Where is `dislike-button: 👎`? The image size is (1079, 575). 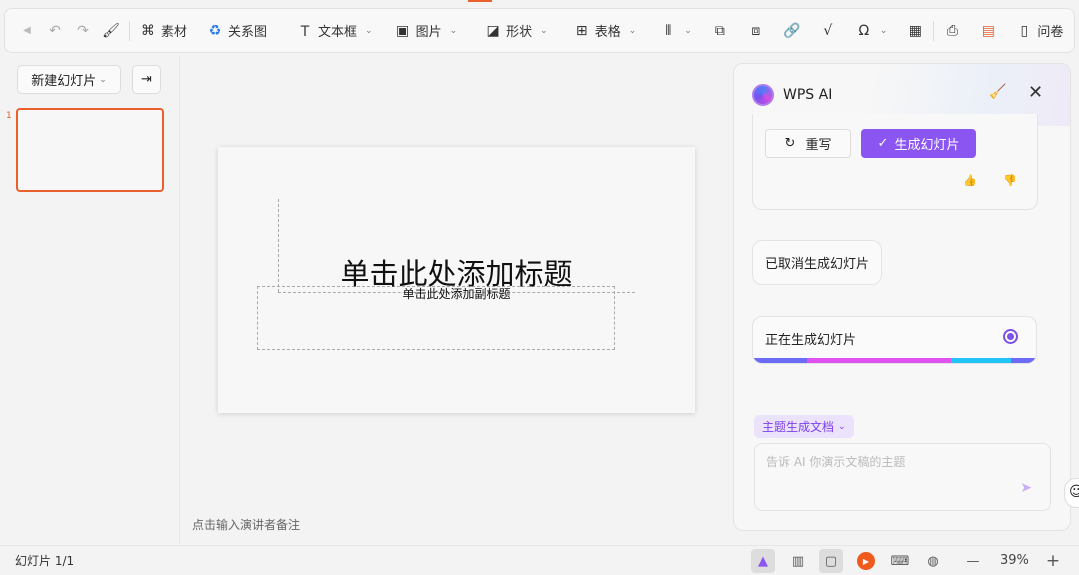
dislike-button: 👎 is located at coordinates (1010, 180).